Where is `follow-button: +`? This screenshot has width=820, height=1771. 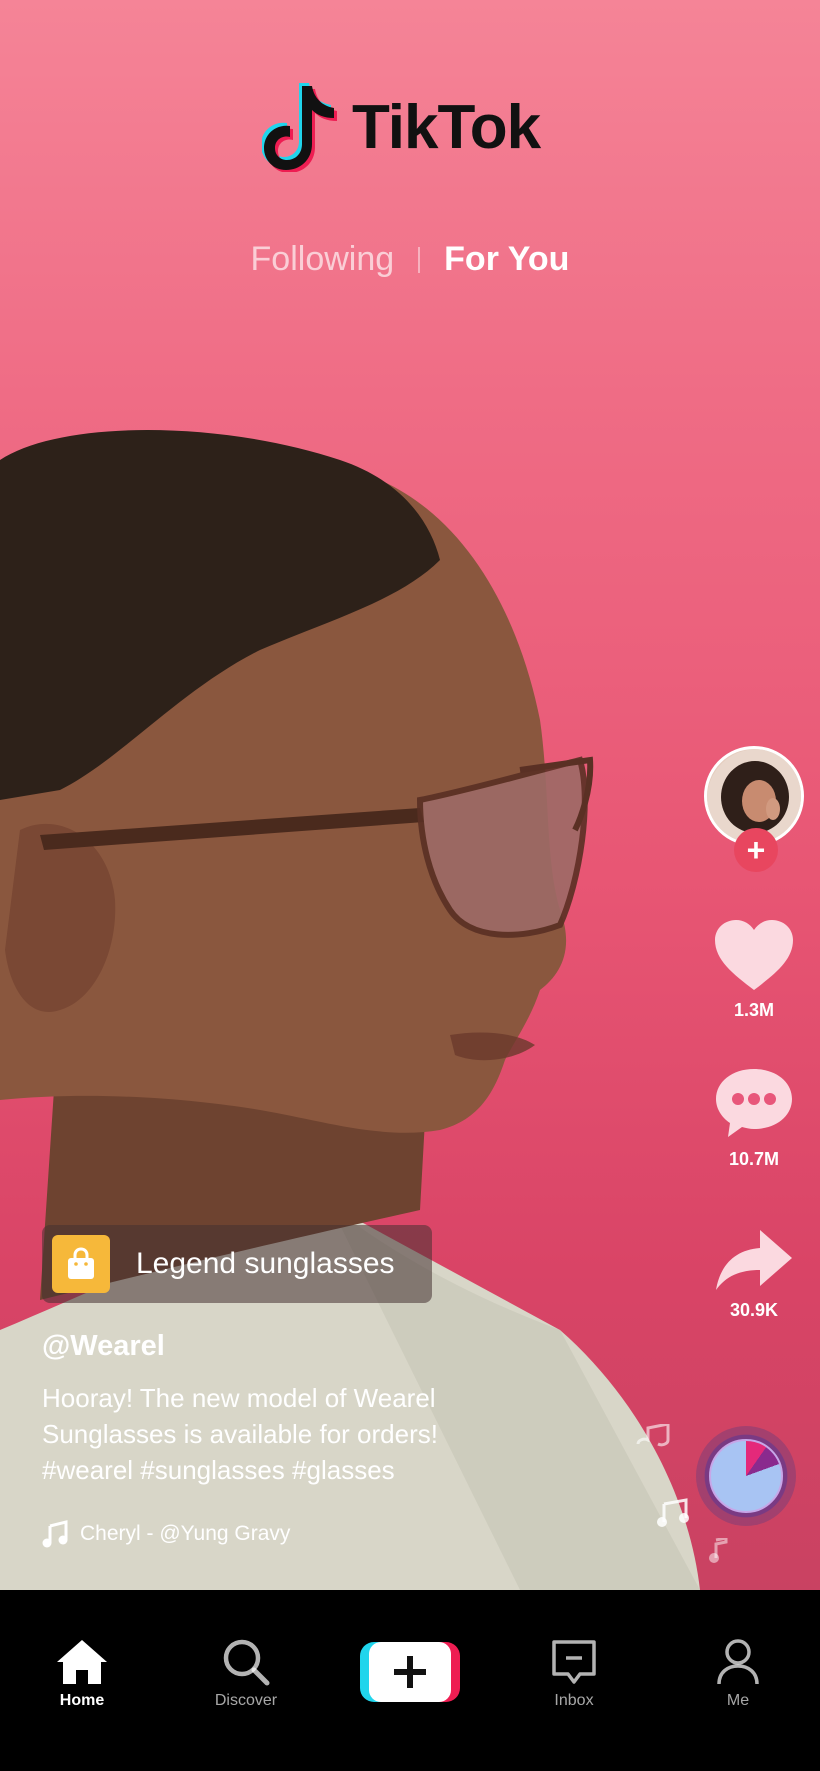
follow-button: + is located at coordinates (756, 850).